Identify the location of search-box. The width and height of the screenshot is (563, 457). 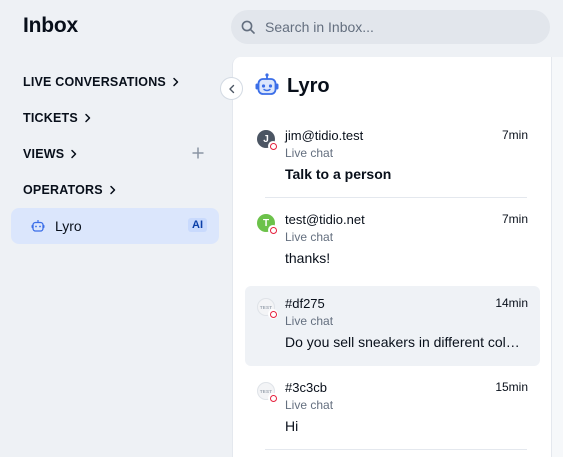
(390, 27).